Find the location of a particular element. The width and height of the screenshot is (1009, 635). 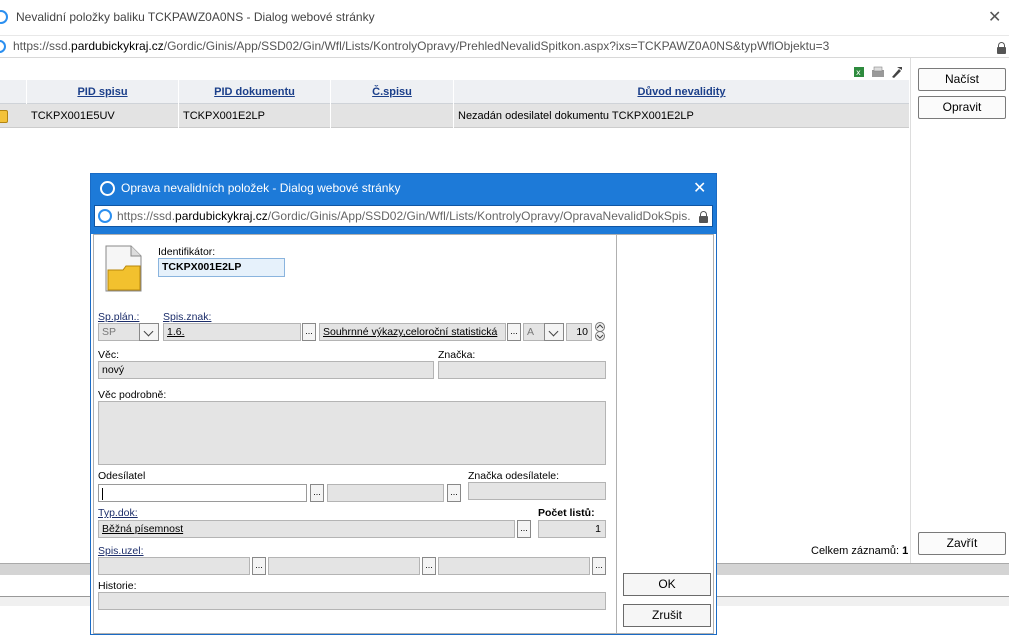

identifier-field: TCKPX001E2LP is located at coordinates (221, 267).